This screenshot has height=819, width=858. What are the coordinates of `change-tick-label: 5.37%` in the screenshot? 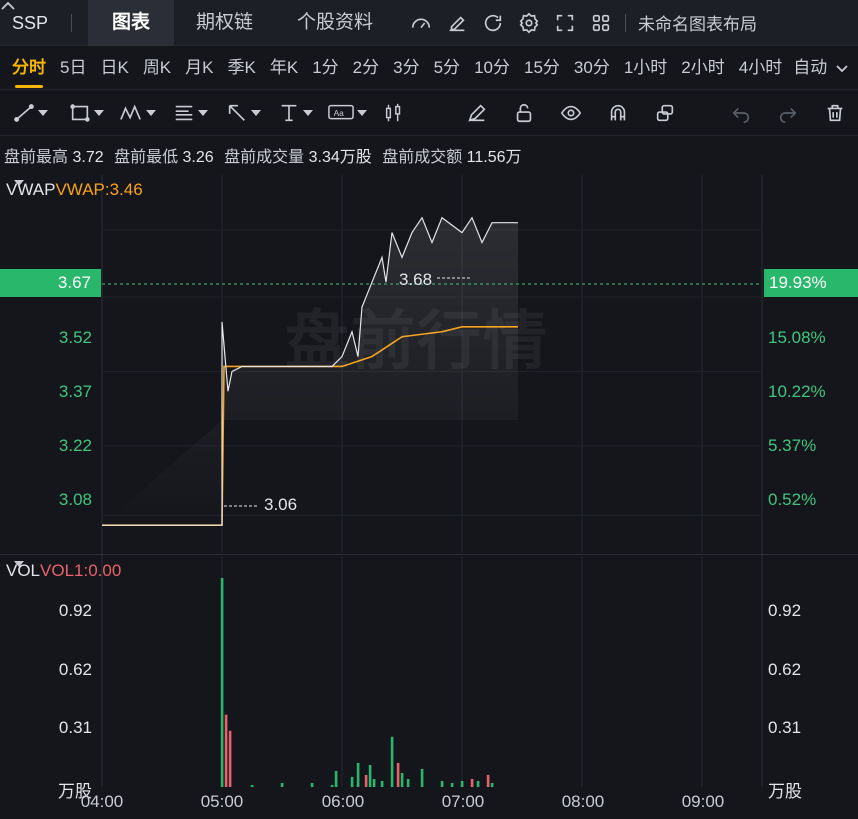 It's located at (792, 445).